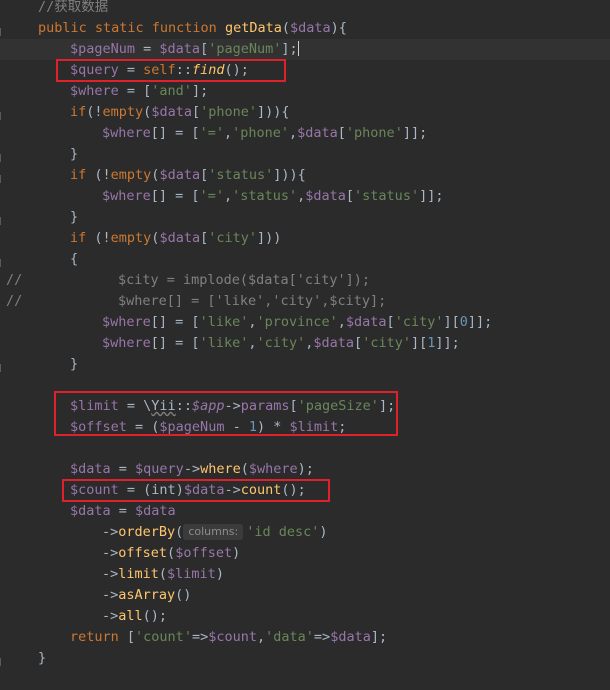 The height and width of the screenshot is (690, 610). I want to click on highlight-box-query, so click(171, 70).